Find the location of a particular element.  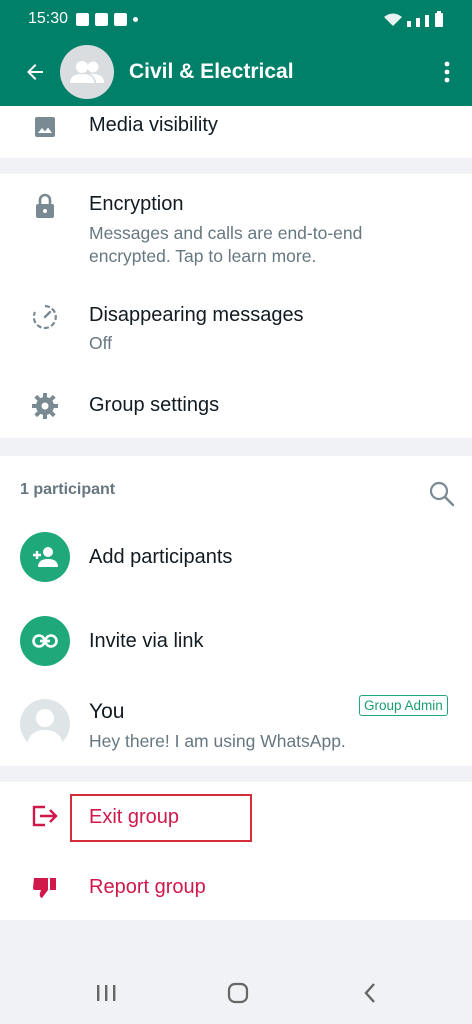

media-visibility-row: Media visibility is located at coordinates (236, 132).